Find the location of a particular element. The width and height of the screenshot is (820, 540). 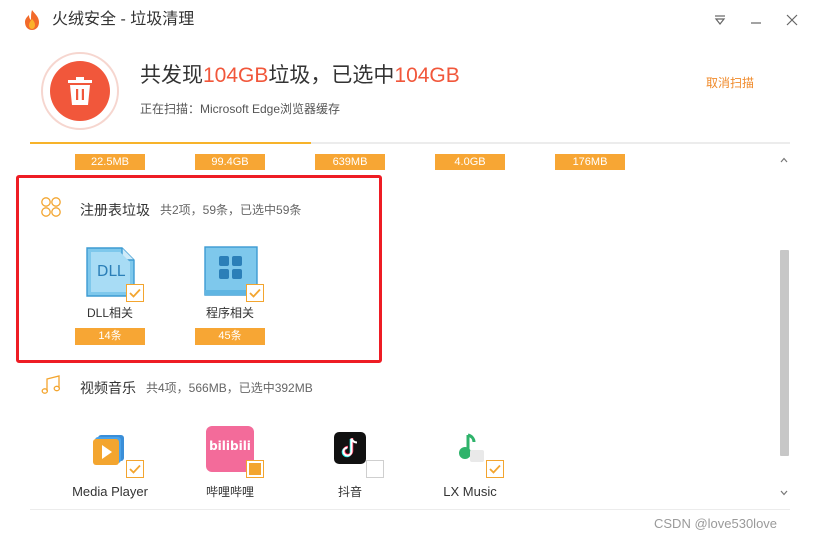

checkbox-partial is located at coordinates (255, 469).